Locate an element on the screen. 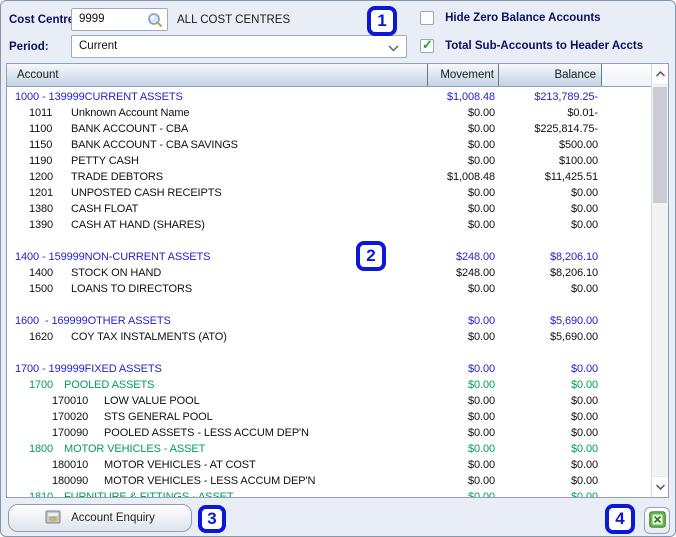 The image size is (676, 537). account-enquiry-button: Account Enquiry is located at coordinates (100, 518).